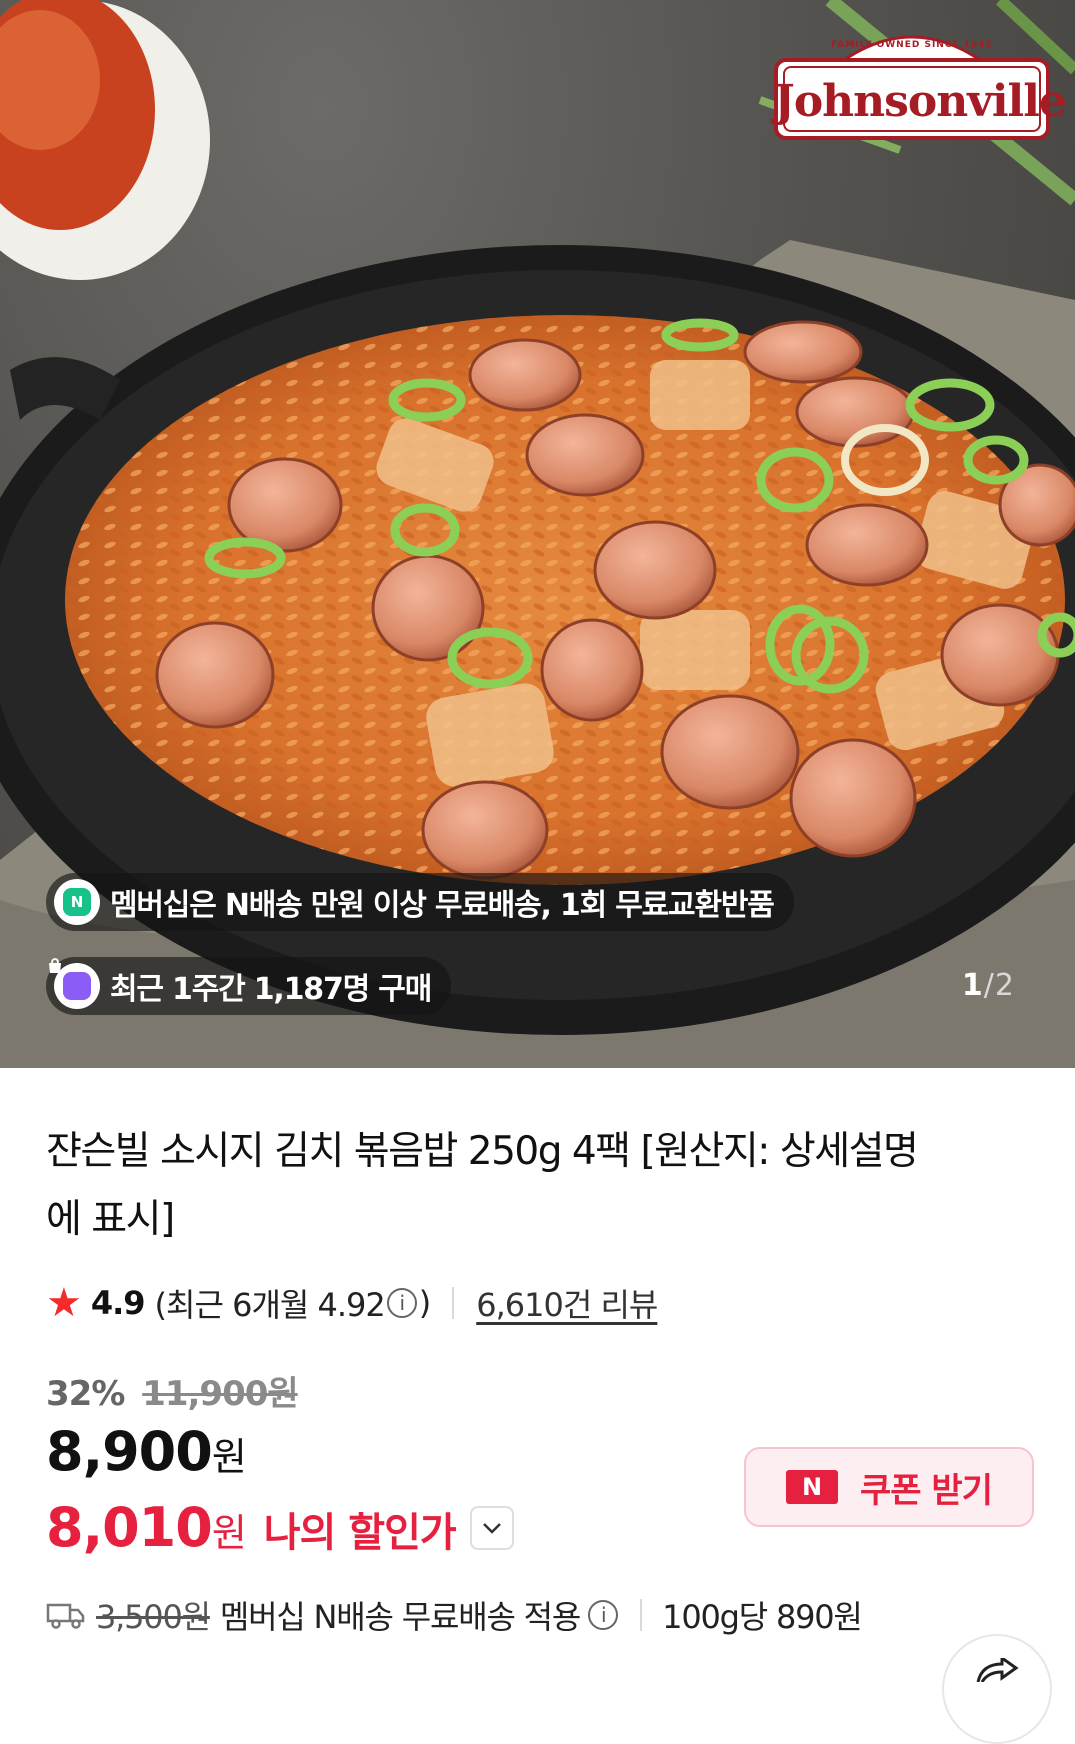 This screenshot has height=1744, width=1075. I want to click on image-page-counter: 1/2, so click(988, 985).